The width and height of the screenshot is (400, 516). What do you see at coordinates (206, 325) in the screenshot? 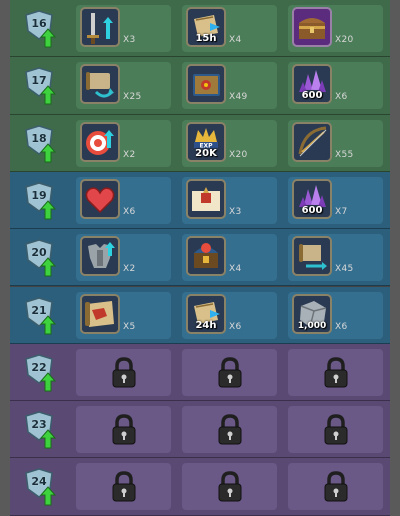
I see `item-amount-label: 24h` at bounding box center [206, 325].